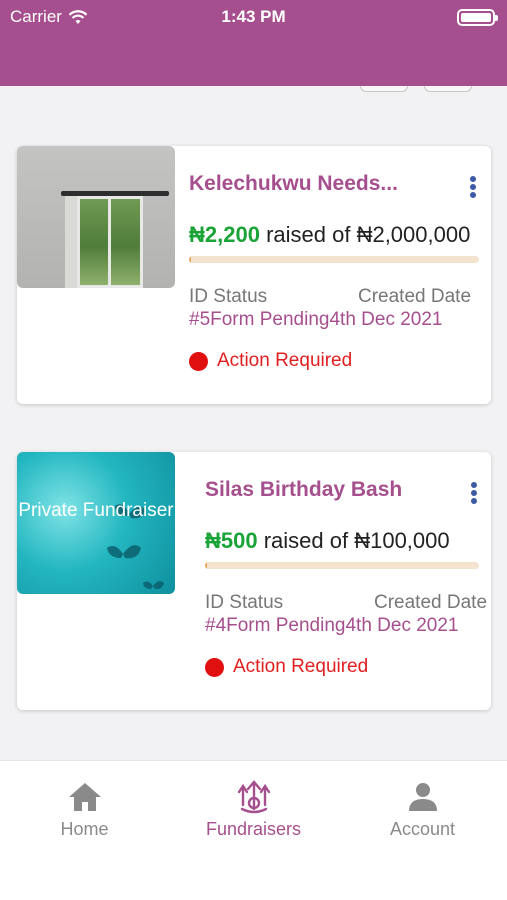 Image resolution: width=507 pixels, height=900 pixels. What do you see at coordinates (303, 490) in the screenshot?
I see `fundraiser-title: Silas Birthday Bash` at bounding box center [303, 490].